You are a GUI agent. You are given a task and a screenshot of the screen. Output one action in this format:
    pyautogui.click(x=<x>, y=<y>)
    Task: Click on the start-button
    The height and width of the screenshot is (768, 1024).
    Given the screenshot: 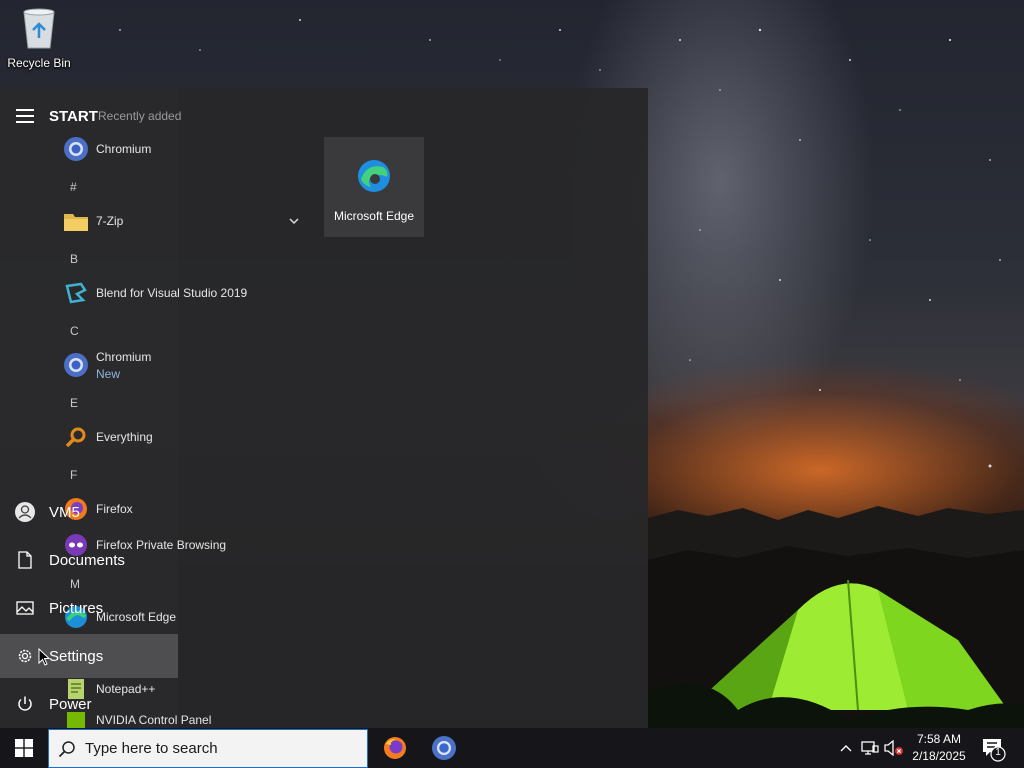 What is the action you would take?
    pyautogui.click(x=24, y=748)
    